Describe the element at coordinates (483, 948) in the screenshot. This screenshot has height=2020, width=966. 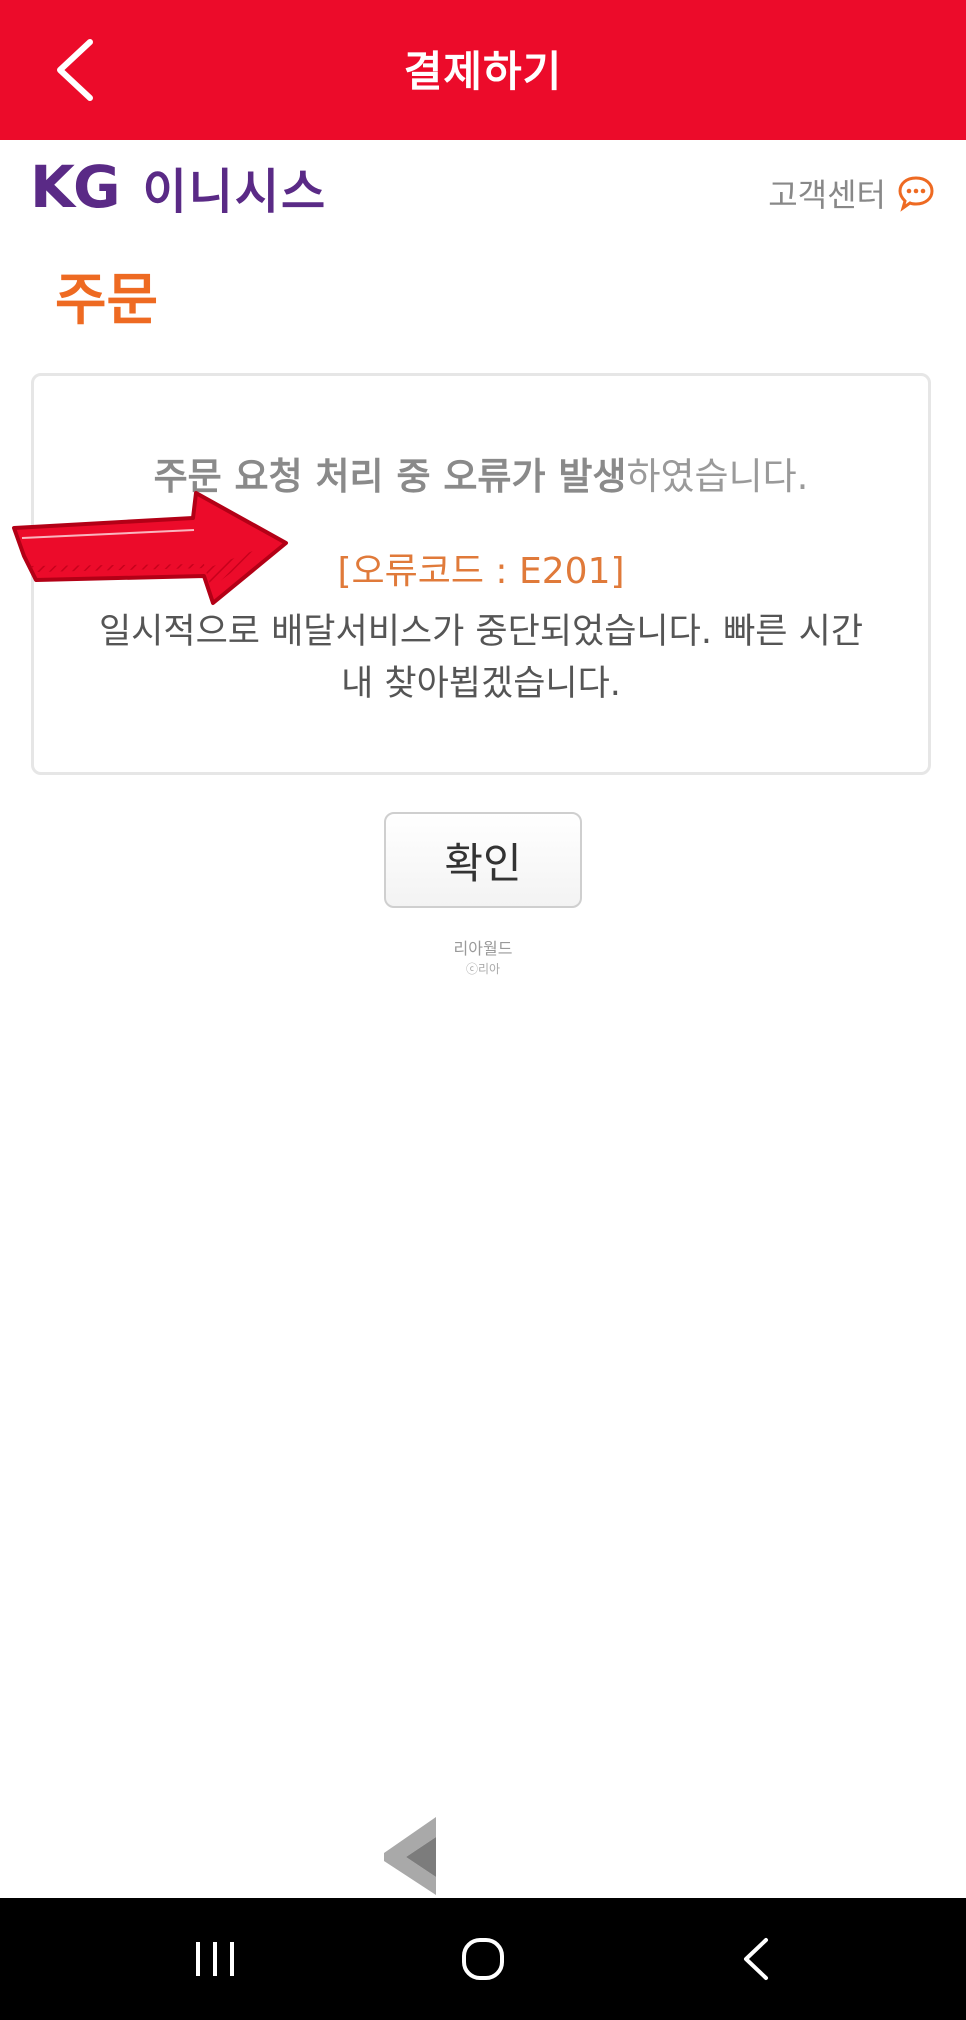
I see `footer-name: 리아월드` at that location.